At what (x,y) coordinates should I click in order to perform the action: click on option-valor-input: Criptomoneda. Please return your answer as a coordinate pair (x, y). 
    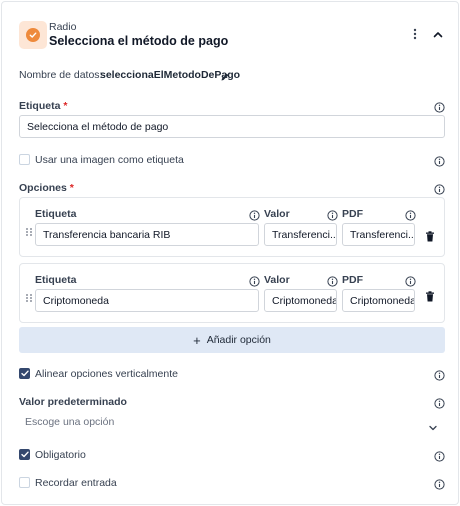
    Looking at the image, I should click on (300, 300).